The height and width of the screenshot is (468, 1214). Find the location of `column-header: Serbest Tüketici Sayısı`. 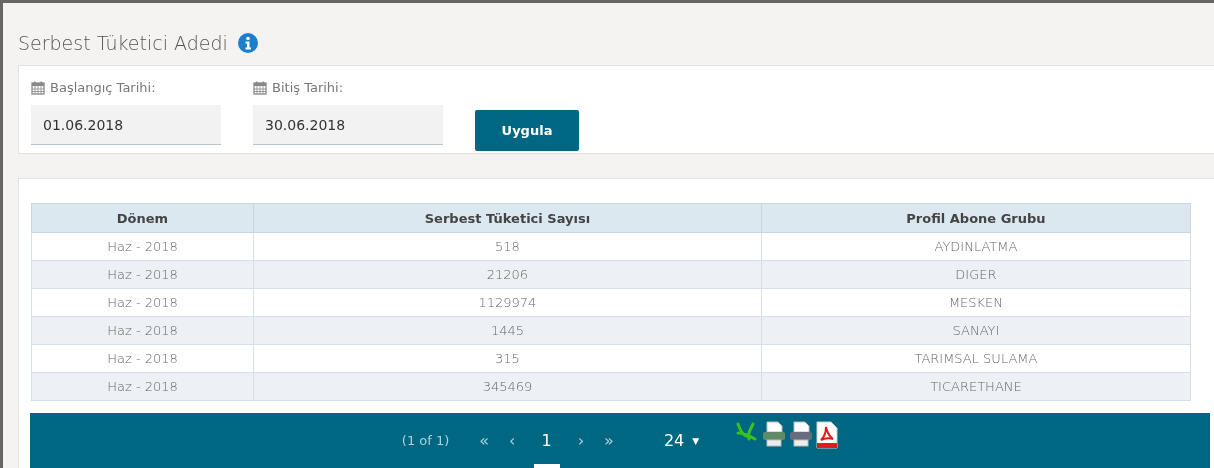

column-header: Serbest Tüketici Sayısı is located at coordinates (507, 218).